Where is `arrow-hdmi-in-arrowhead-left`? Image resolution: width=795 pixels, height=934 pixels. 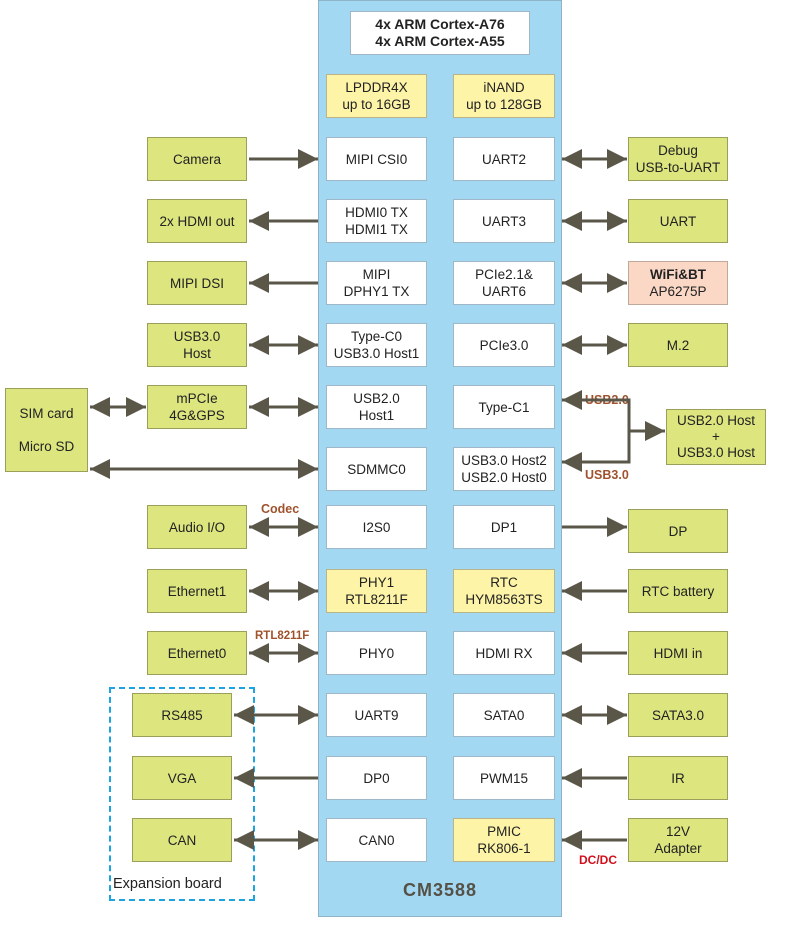 arrow-hdmi-in-arrowhead-left is located at coordinates (572, 653).